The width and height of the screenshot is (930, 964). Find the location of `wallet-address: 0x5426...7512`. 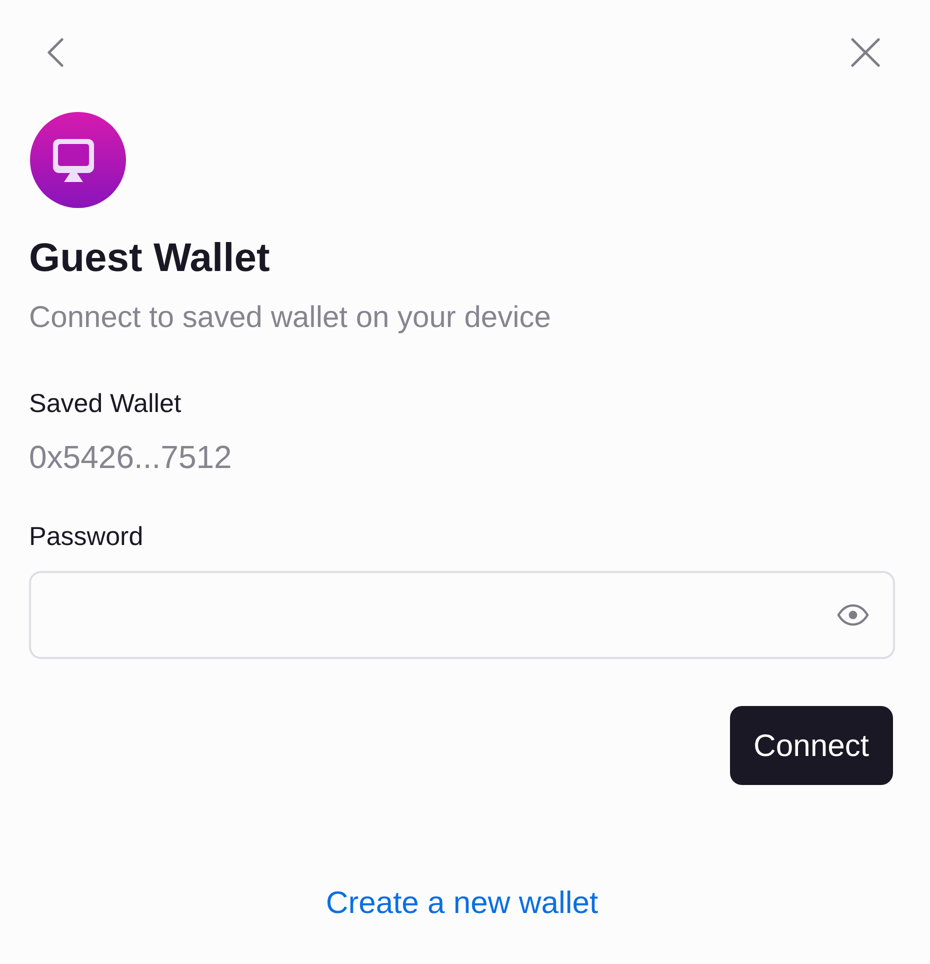

wallet-address: 0x5426...7512 is located at coordinates (130, 457).